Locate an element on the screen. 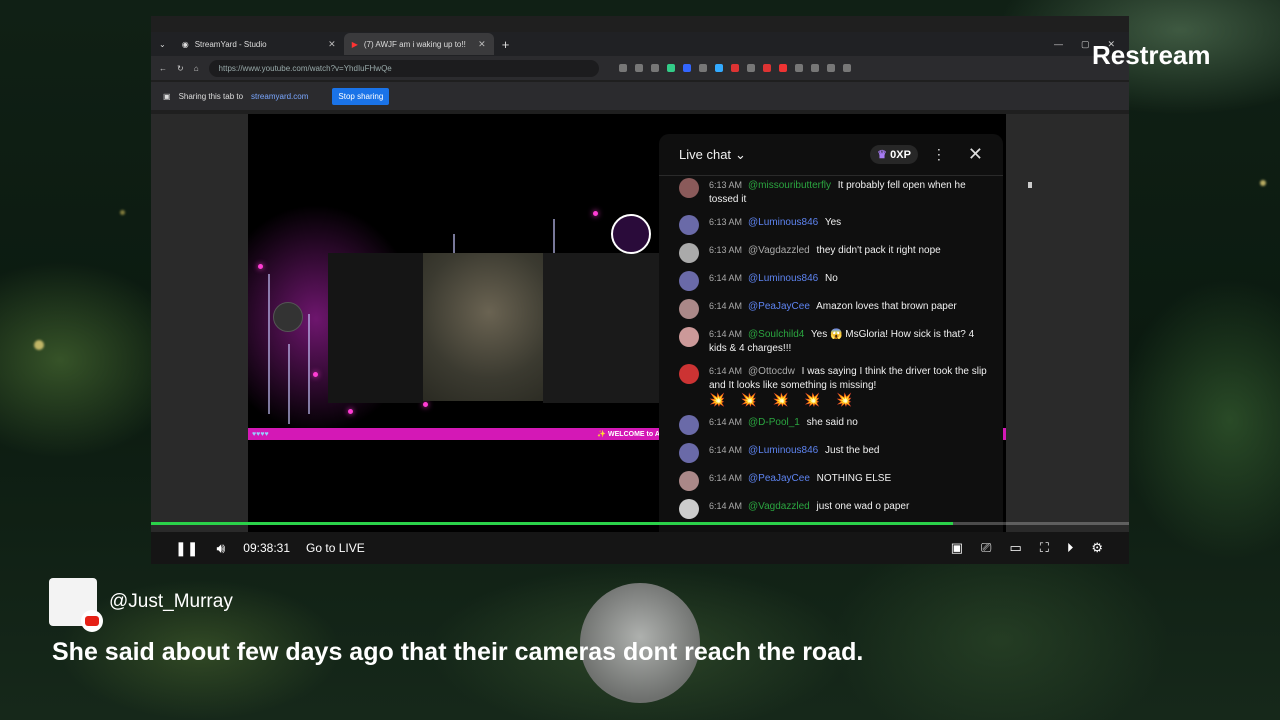 The height and width of the screenshot is (720, 1280). maximize-icon: ▢ is located at coordinates (1085, 44).